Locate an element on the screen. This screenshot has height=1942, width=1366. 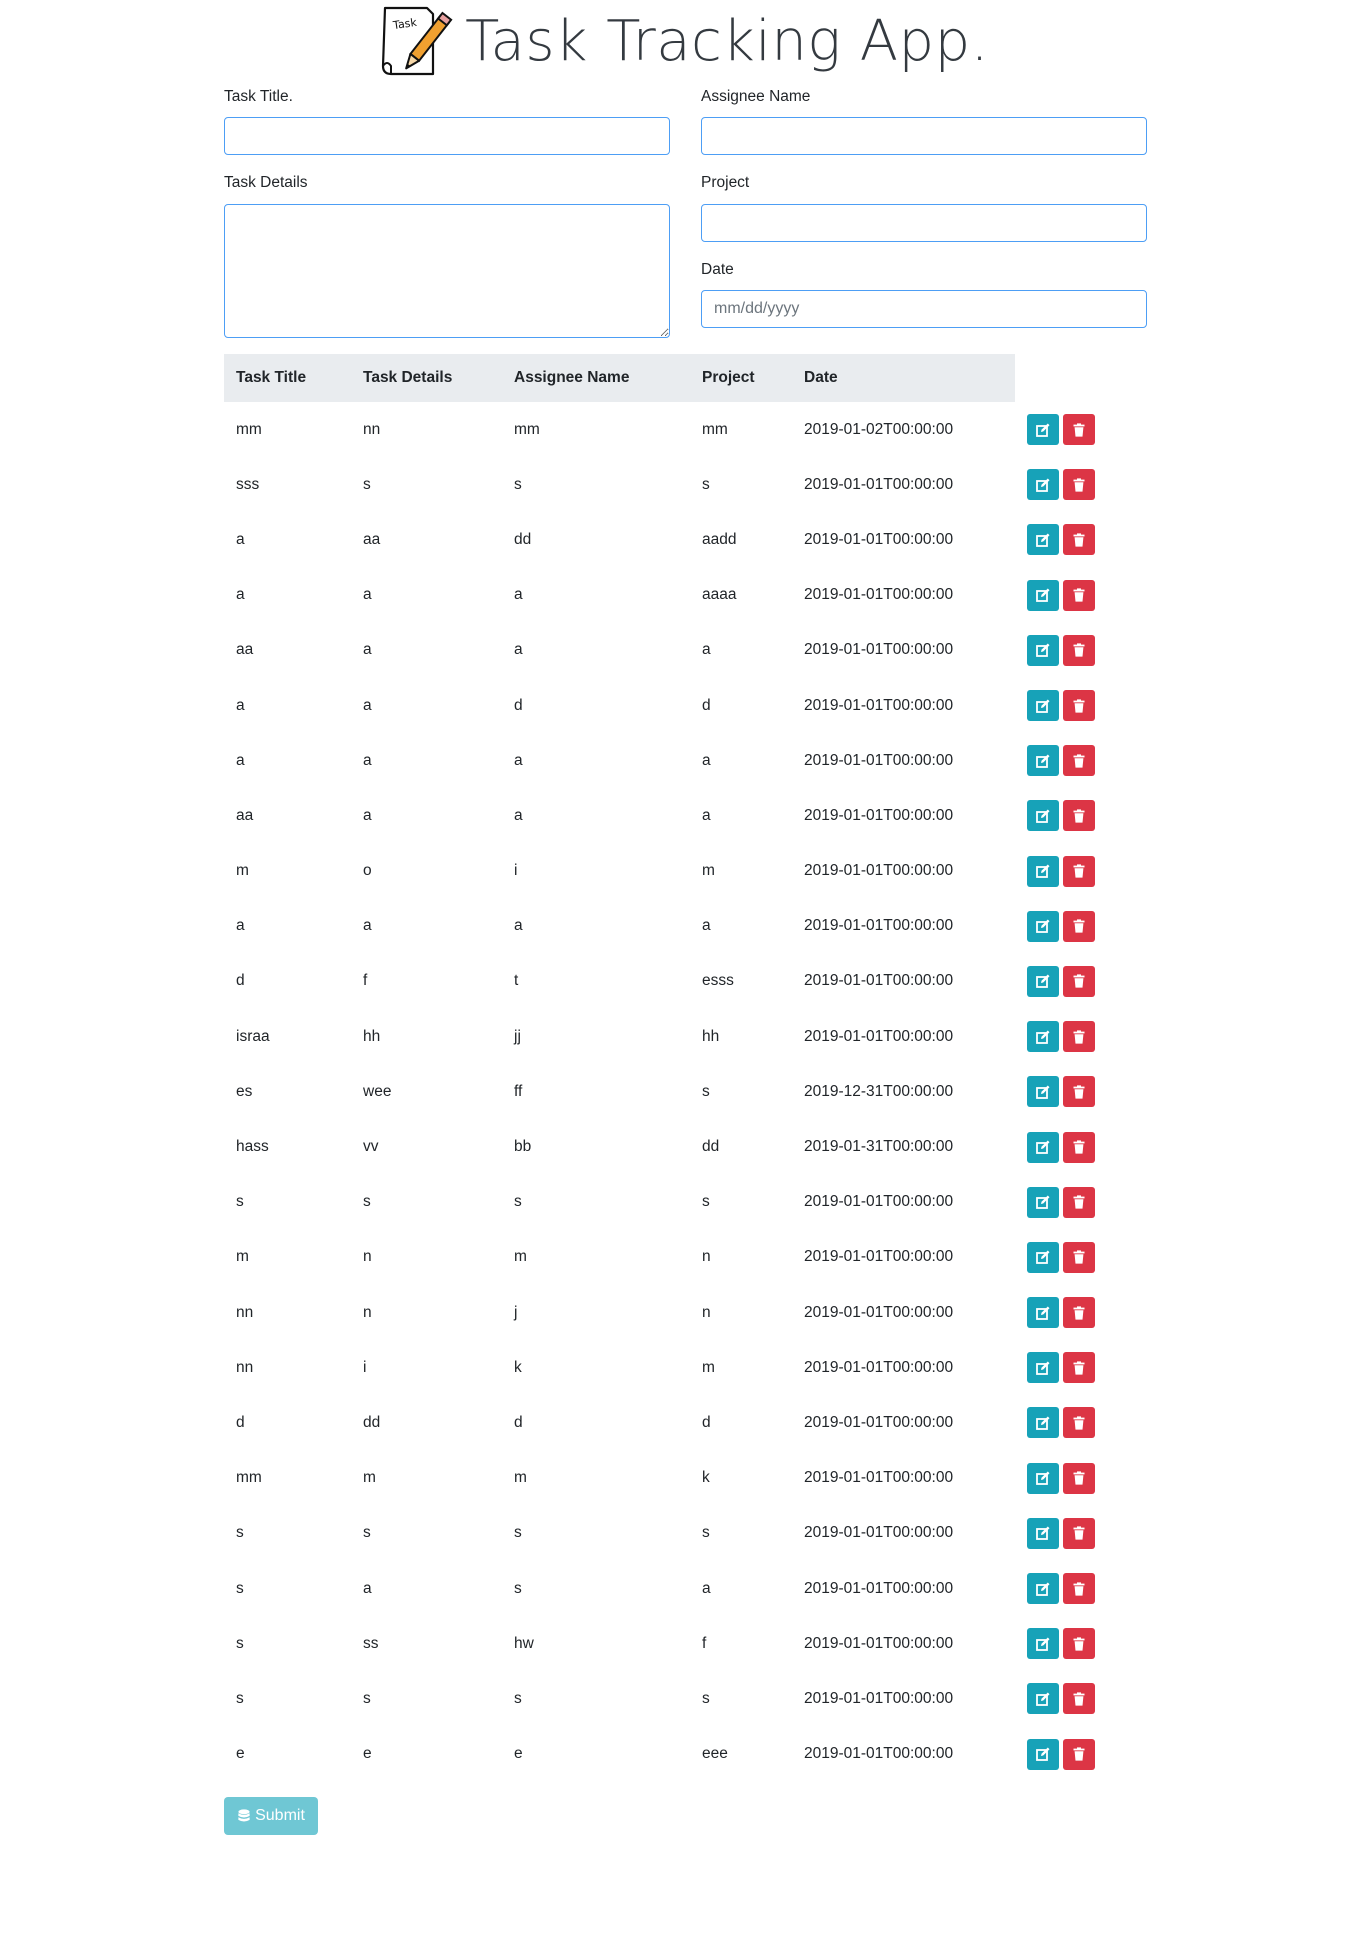
table-row: sss s s s 2019-01-01T00:00:00 is located at coordinates (676, 484).